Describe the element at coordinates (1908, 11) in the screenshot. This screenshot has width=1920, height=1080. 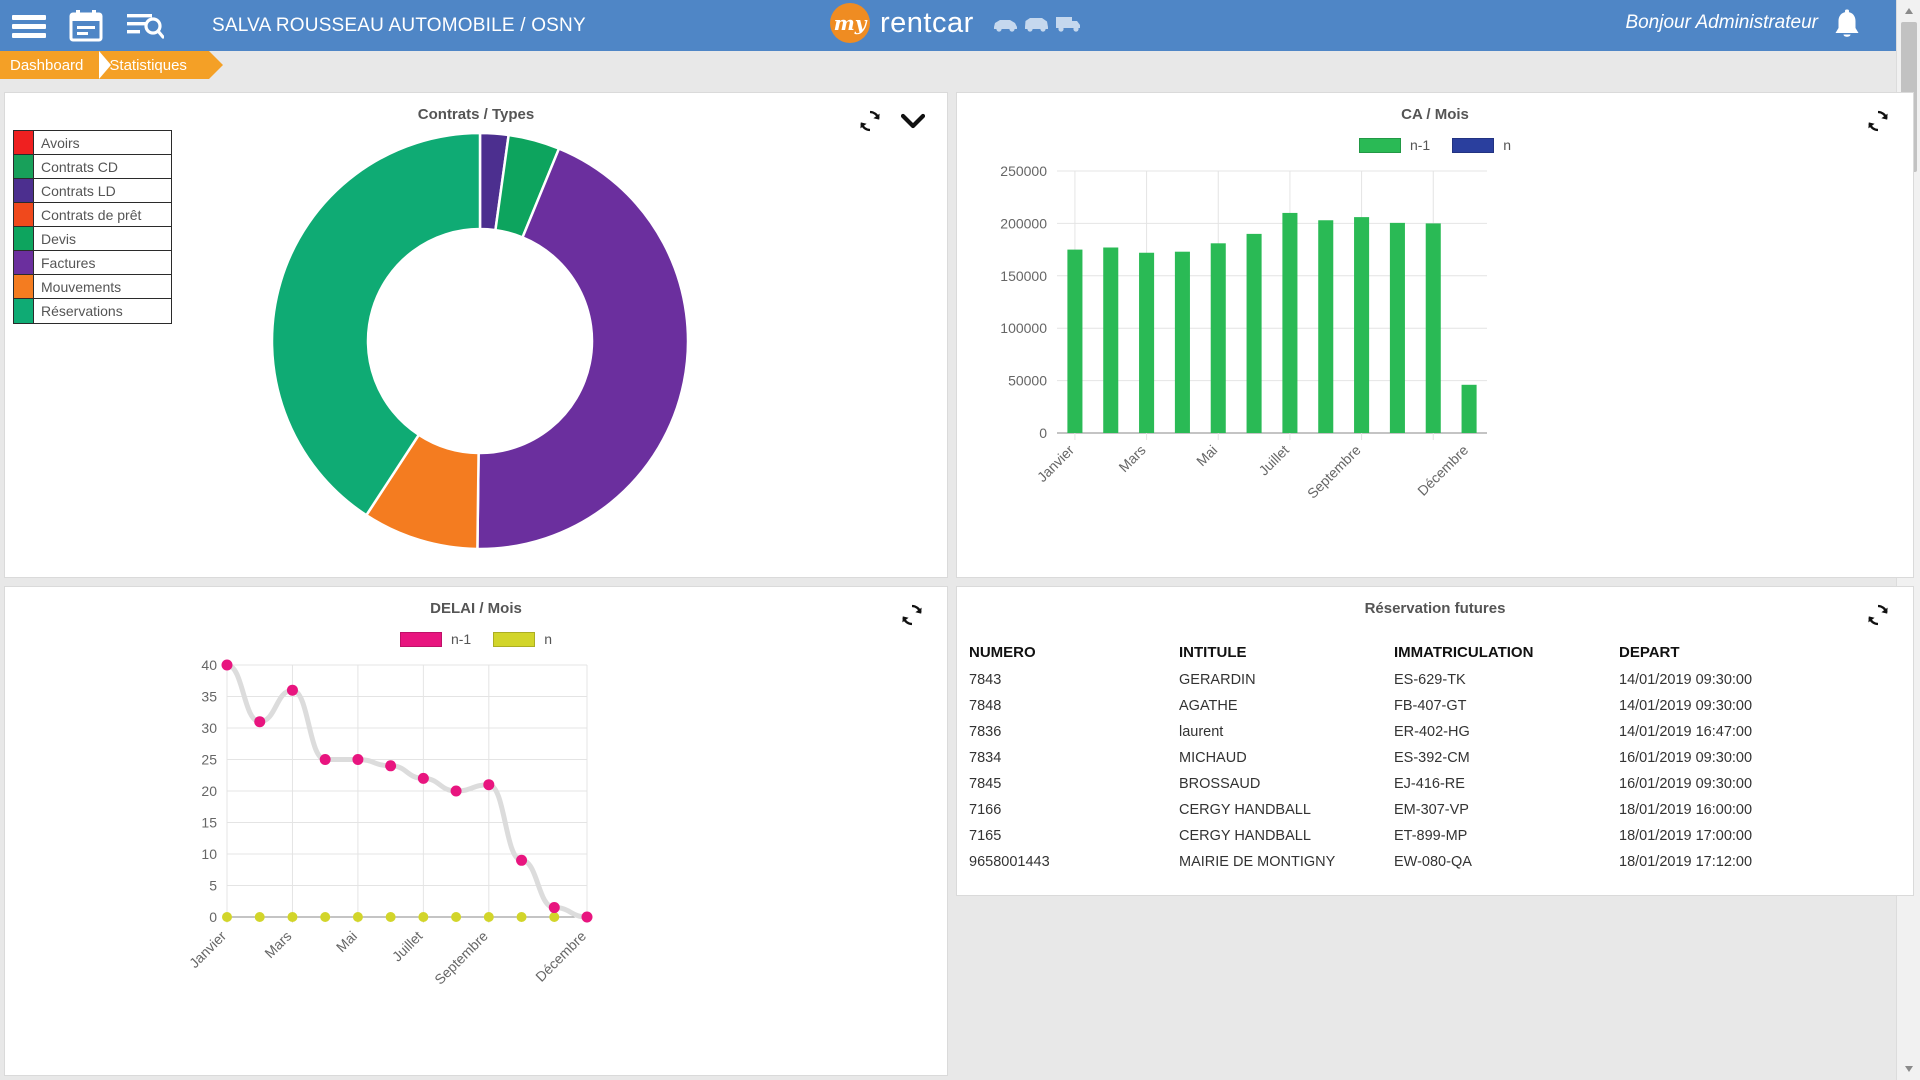
I see `scroll-up-arrow-icon` at that location.